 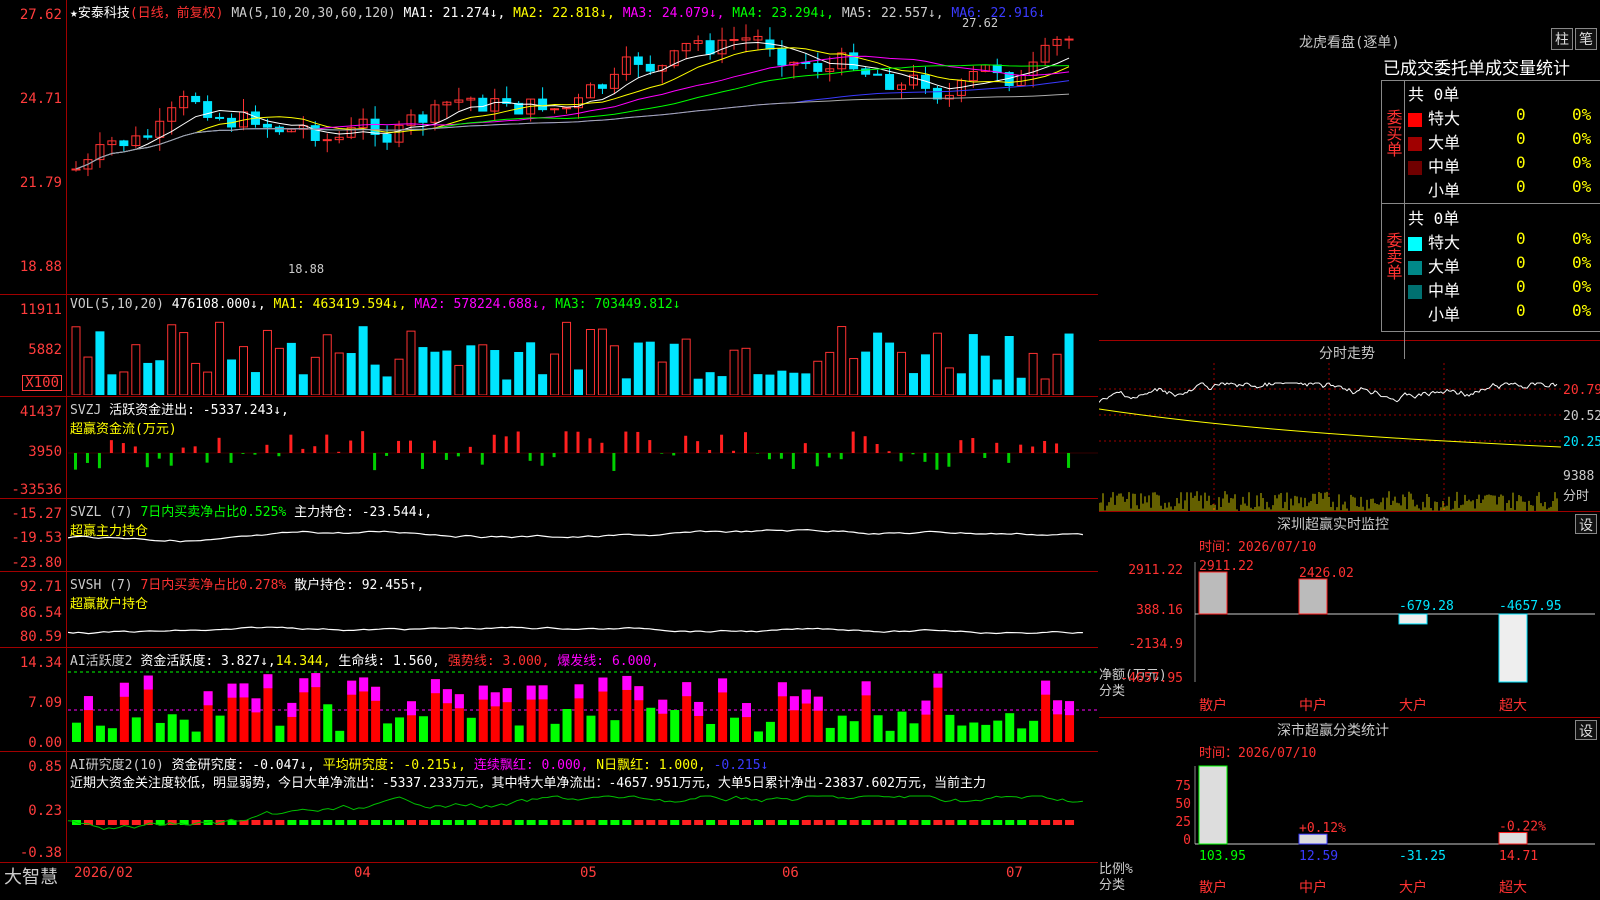 I want to click on classify-category: 散户, so click(x=1213, y=887).